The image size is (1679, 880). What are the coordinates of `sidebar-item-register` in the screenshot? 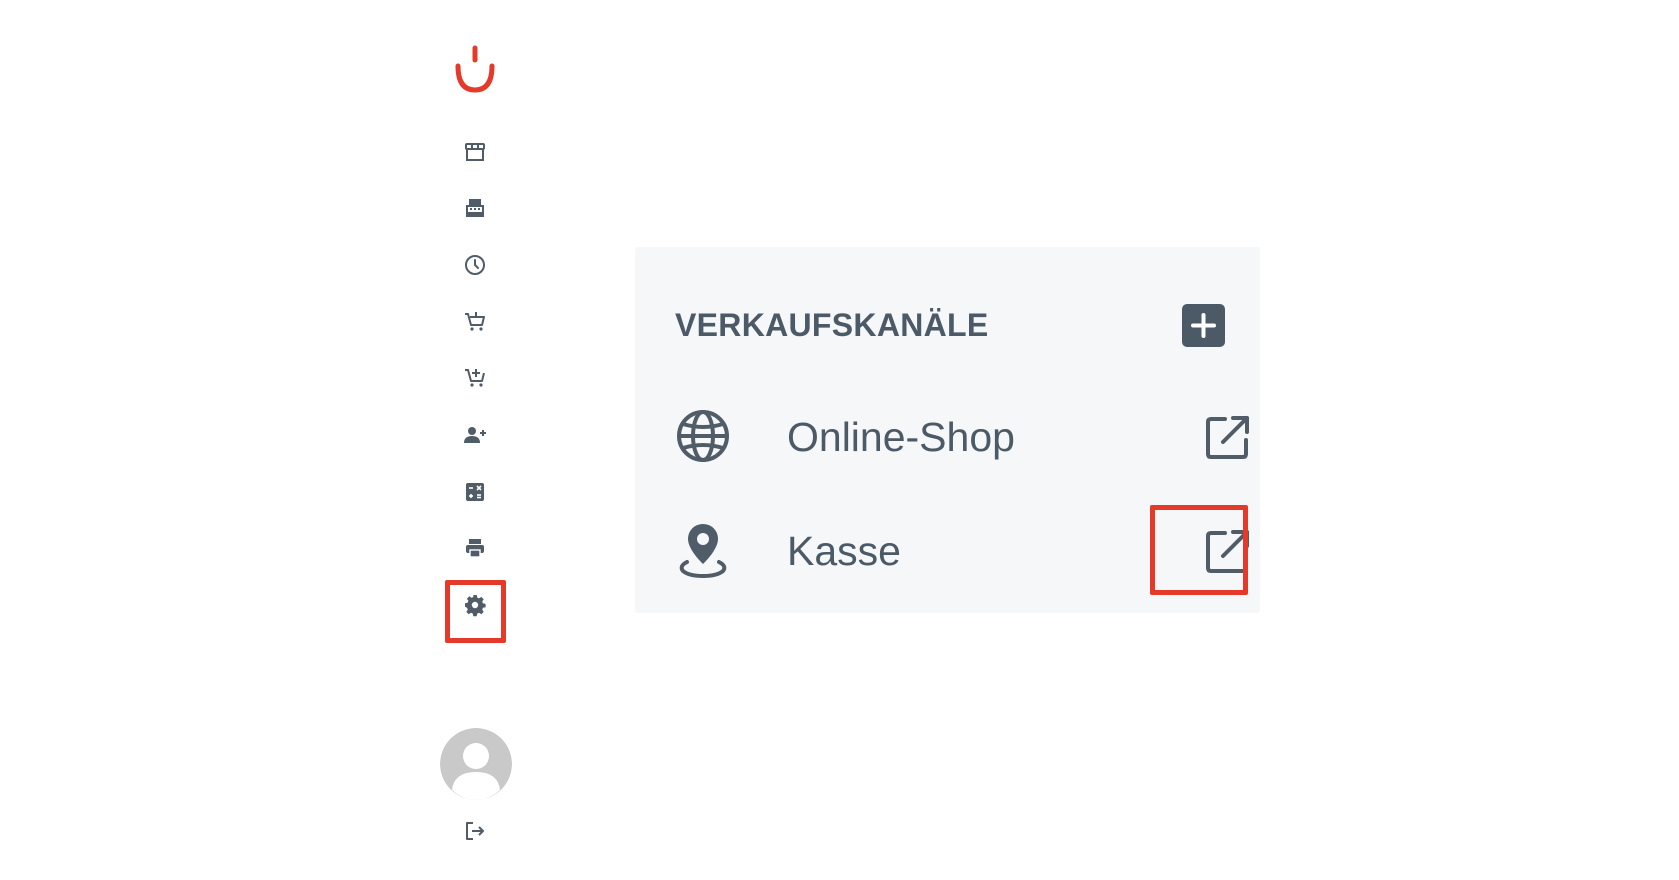 It's located at (475, 208).